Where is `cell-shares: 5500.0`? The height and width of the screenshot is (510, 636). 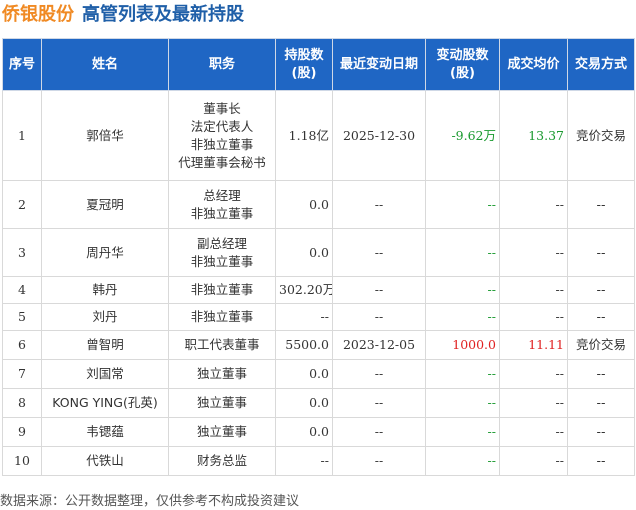 cell-shares: 5500.0 is located at coordinates (304, 345).